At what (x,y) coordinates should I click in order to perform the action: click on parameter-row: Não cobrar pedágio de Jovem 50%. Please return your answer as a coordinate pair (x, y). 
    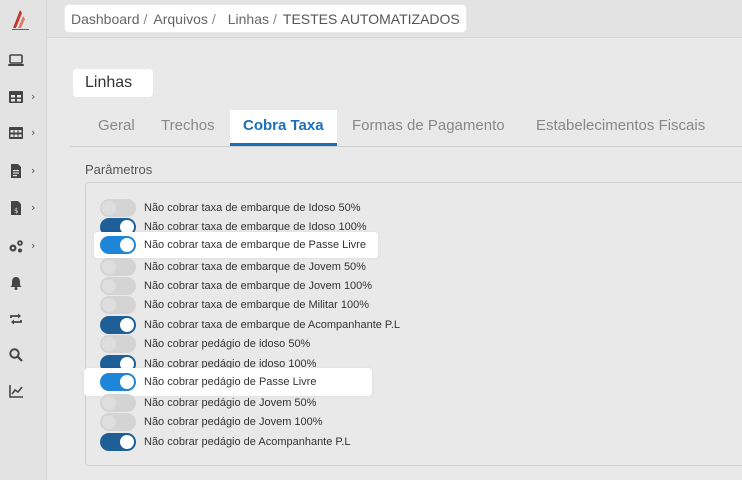
    Looking at the image, I should click on (208, 403).